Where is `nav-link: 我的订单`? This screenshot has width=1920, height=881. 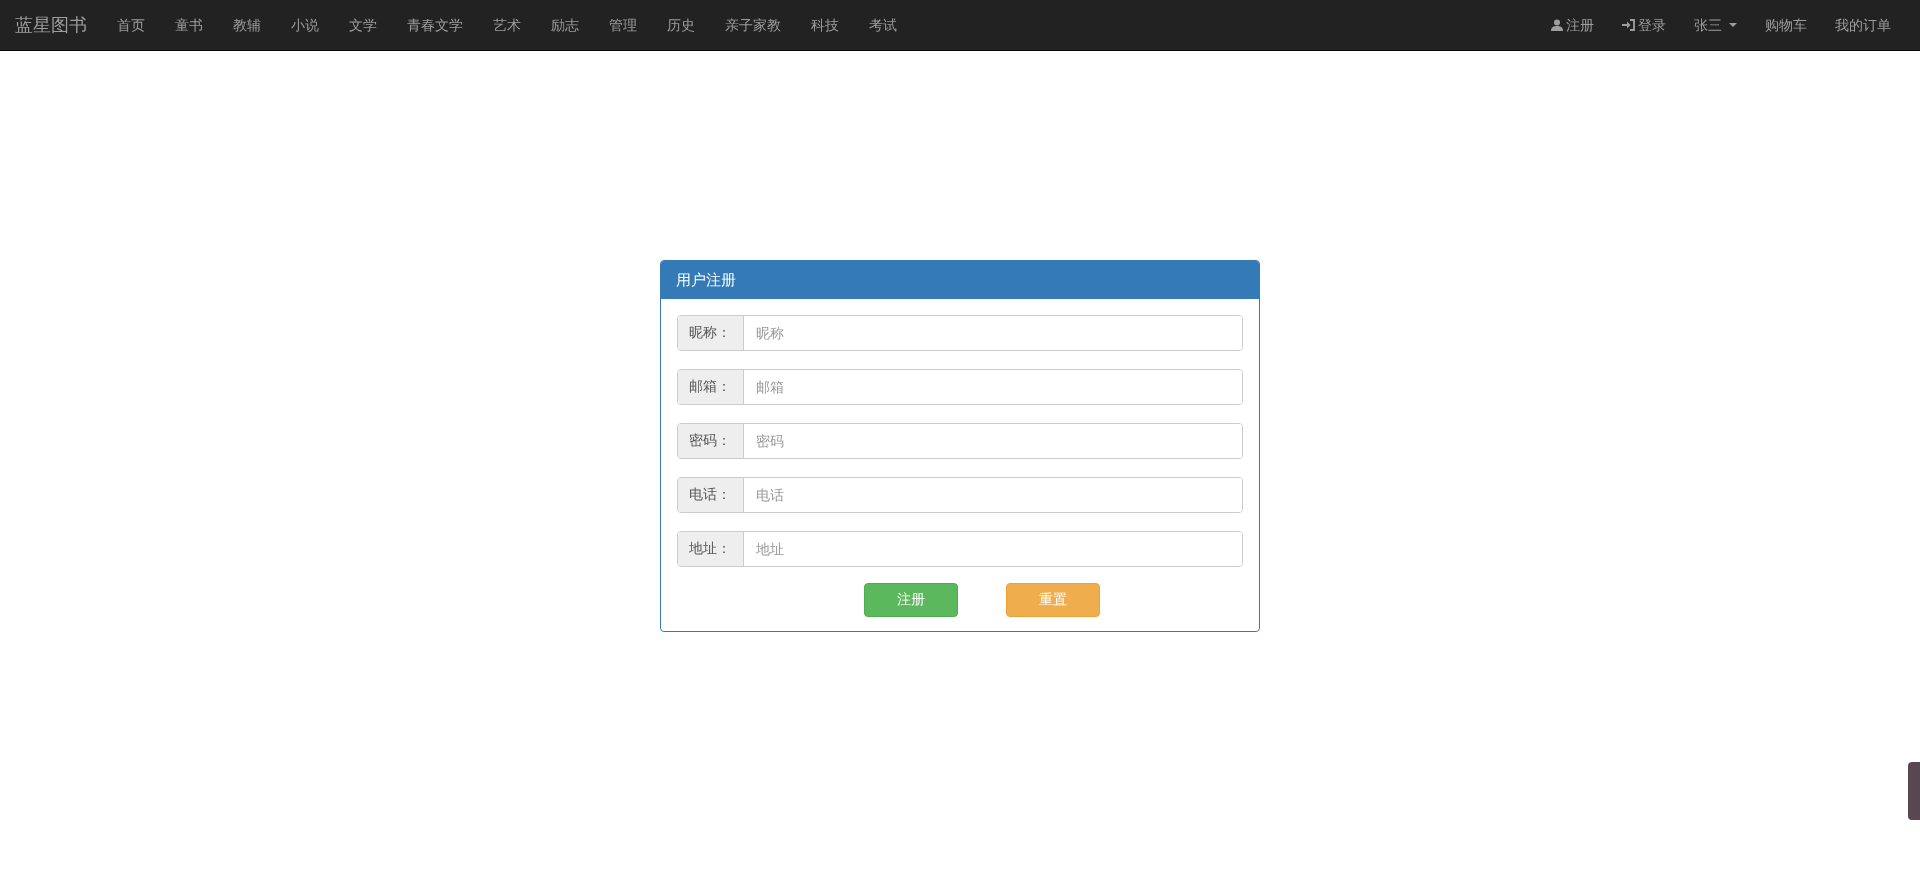
nav-link: 我的订单 is located at coordinates (1863, 25).